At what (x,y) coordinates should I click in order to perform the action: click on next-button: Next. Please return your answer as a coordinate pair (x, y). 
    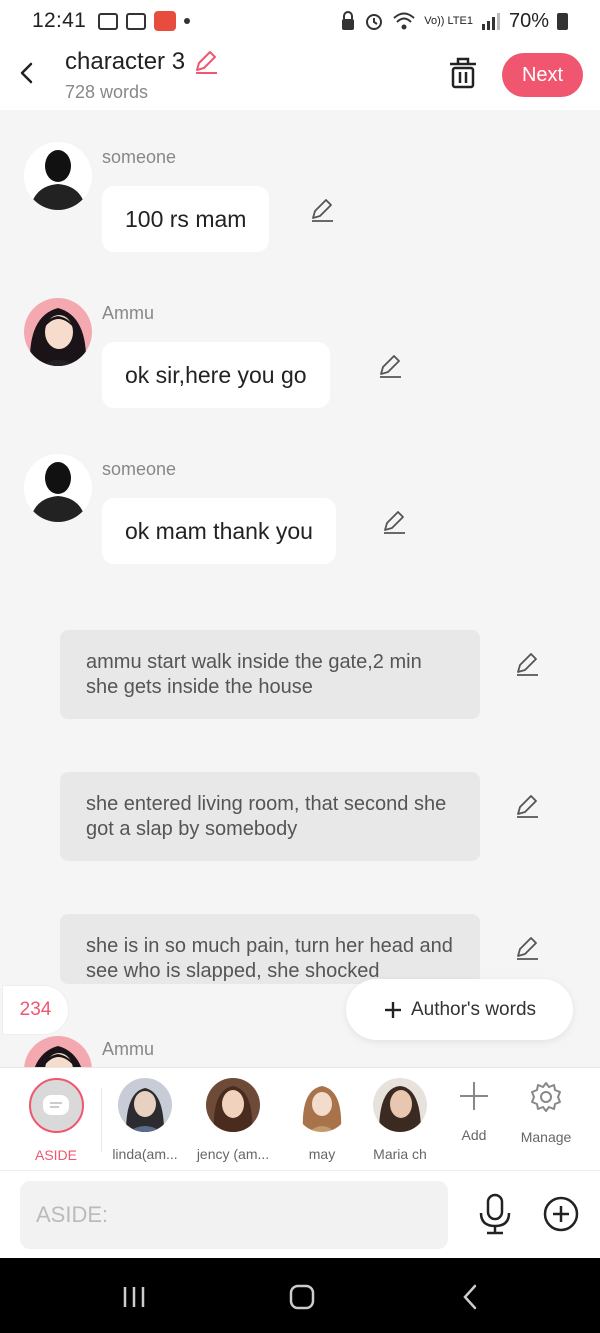
    Looking at the image, I should click on (542, 75).